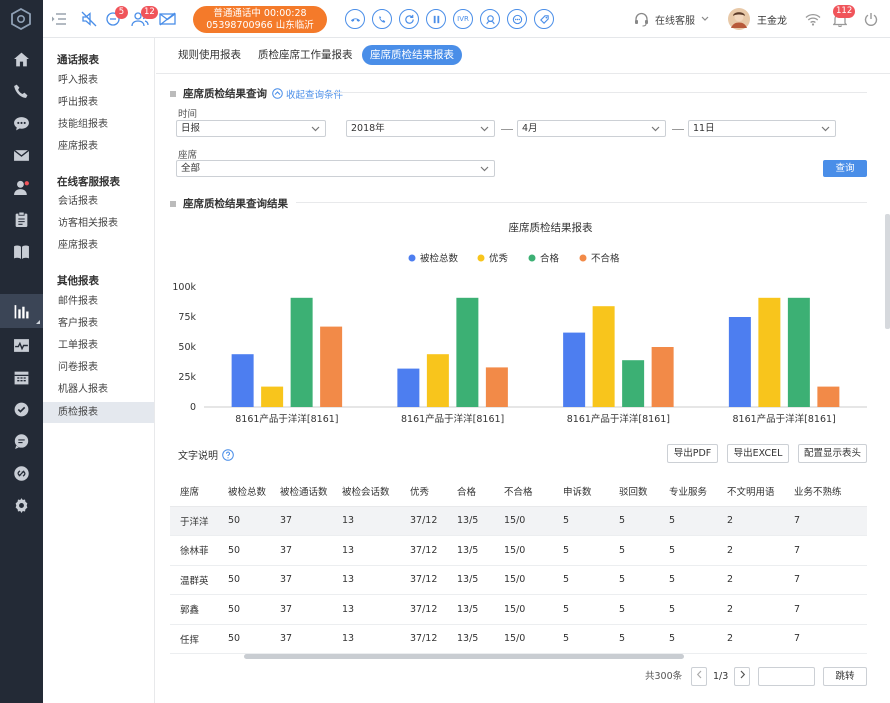 This screenshot has height=703, width=890. I want to click on sidebar-item-customer-report: 客户报表, so click(98, 323).